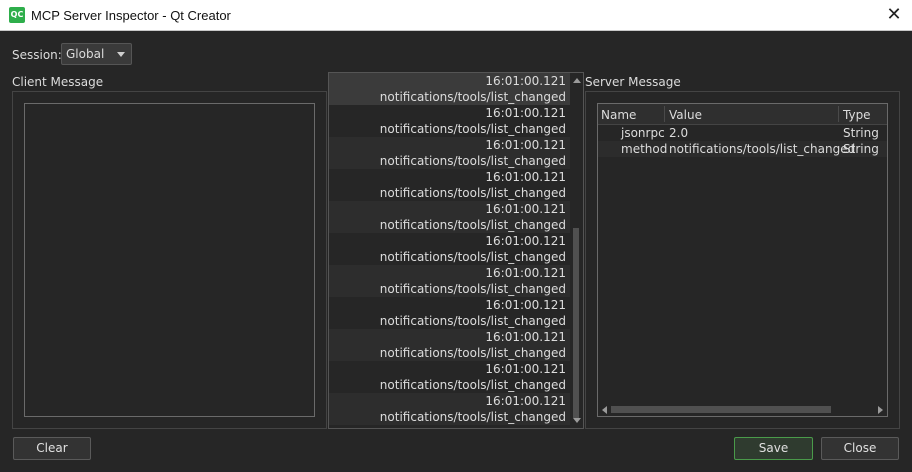  What do you see at coordinates (37, 55) in the screenshot?
I see `session-label: Session:` at bounding box center [37, 55].